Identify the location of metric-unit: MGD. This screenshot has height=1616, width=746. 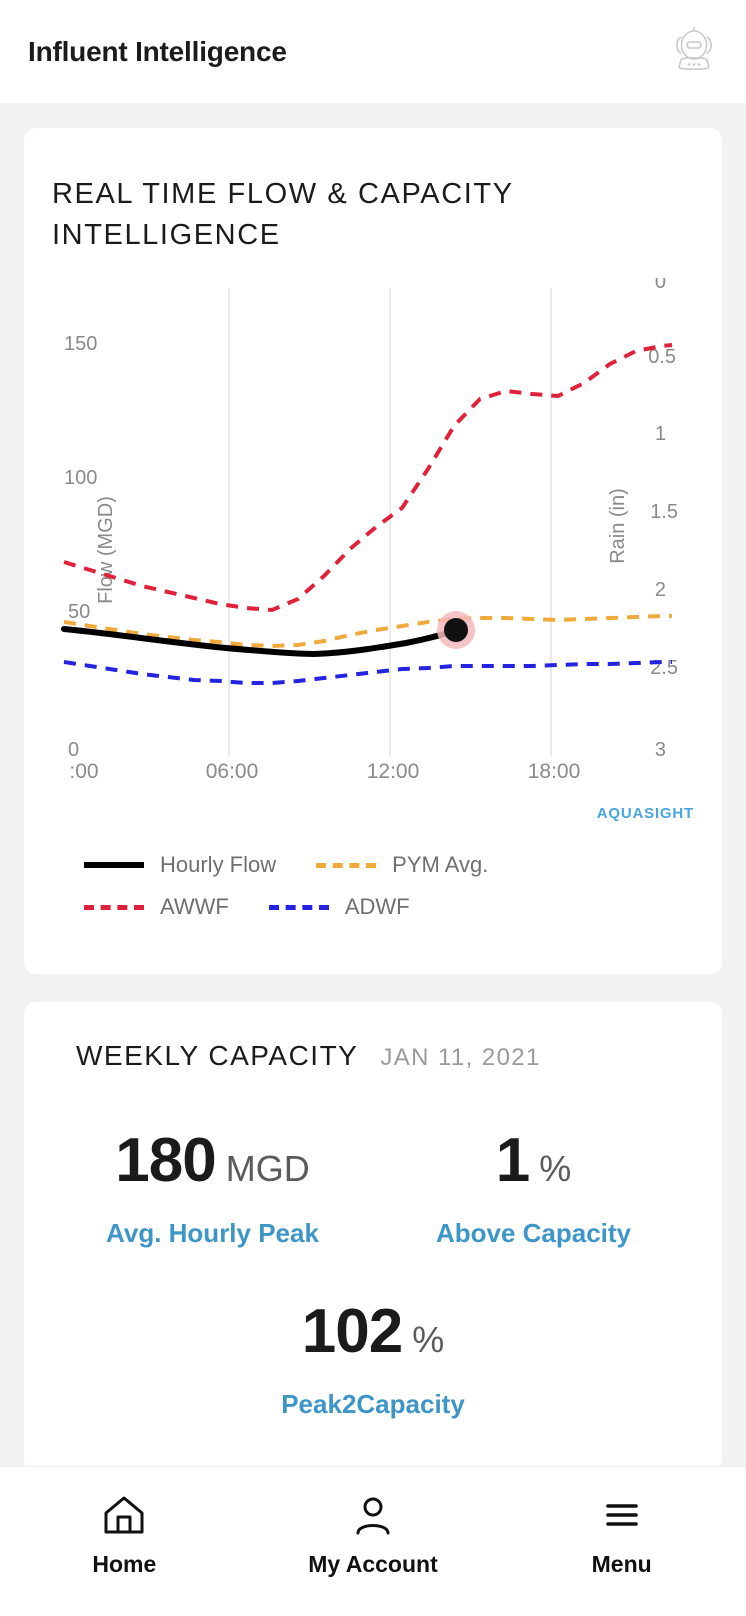
(267, 1168).